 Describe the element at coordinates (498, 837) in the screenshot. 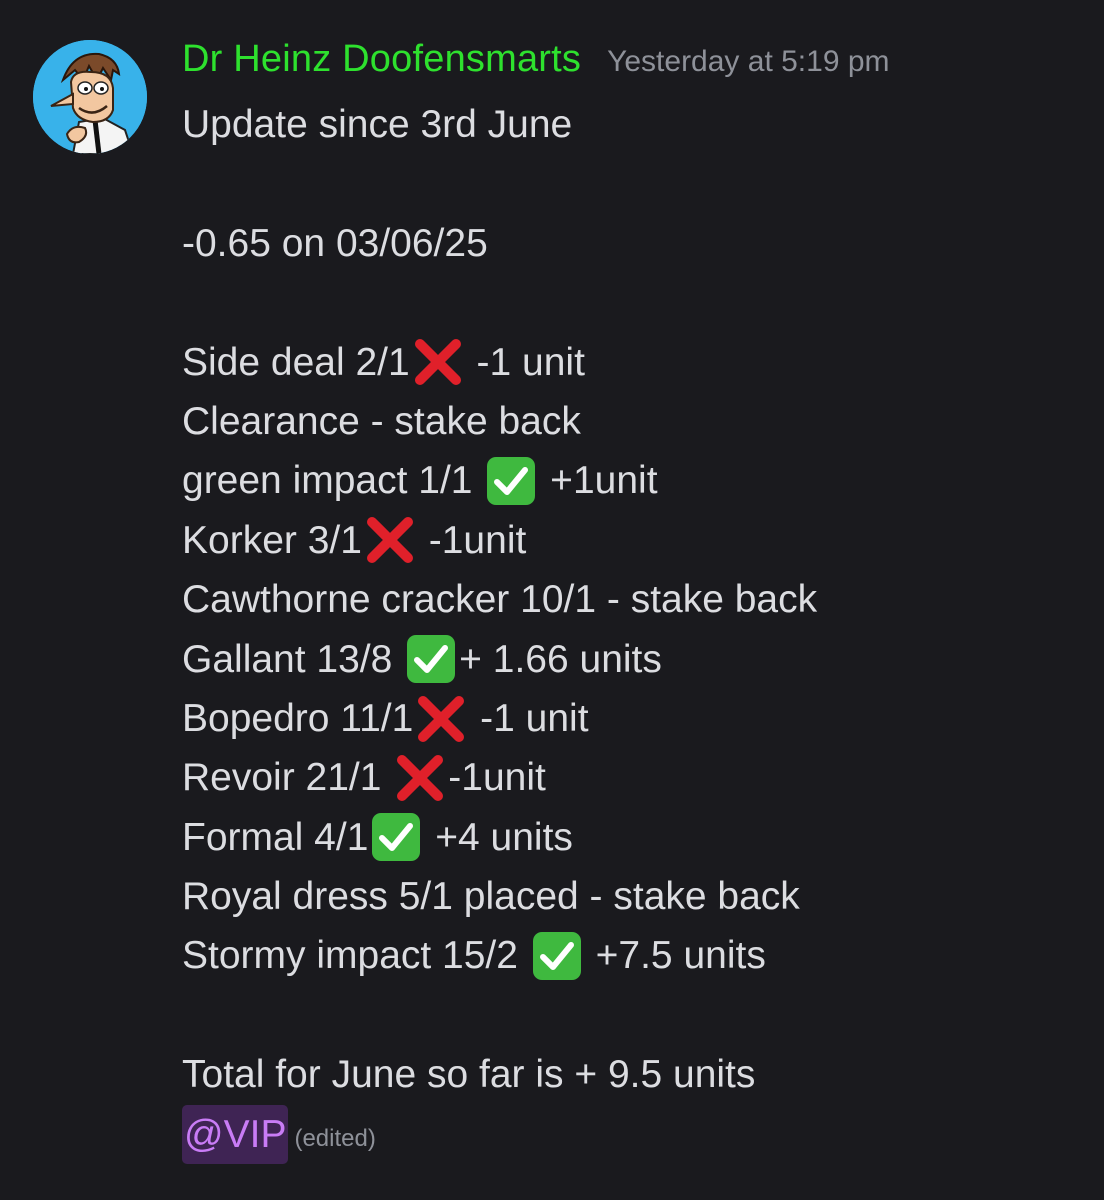

I see `line-result: +4 units` at that location.